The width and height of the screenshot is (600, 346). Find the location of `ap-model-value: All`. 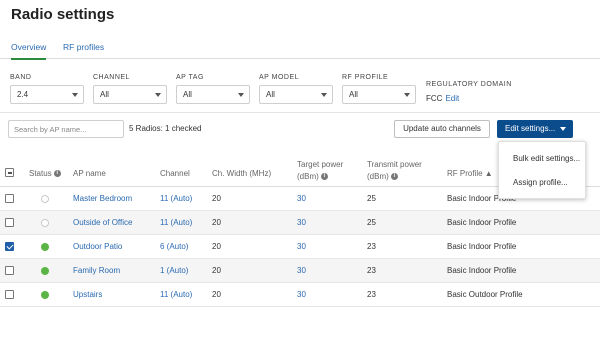

ap-model-value: All is located at coordinates (270, 94).